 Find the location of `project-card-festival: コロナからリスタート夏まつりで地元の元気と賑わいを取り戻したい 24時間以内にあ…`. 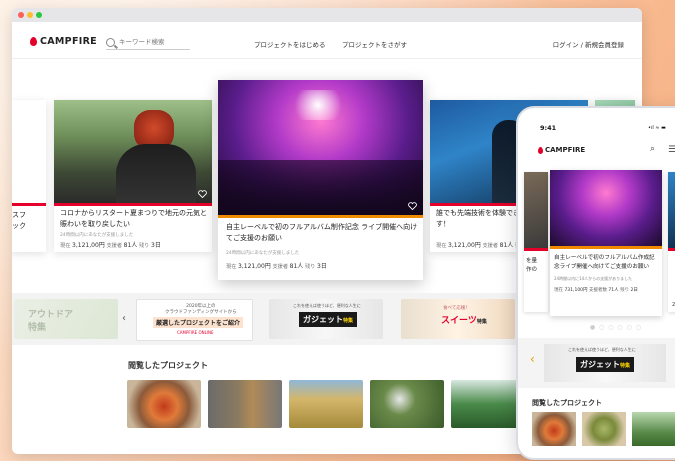

project-card-festival: コロナからリスタート夏まつりで地元の元気と賑わいを取り戻したい 24時間以内にあ… is located at coordinates (133, 176).